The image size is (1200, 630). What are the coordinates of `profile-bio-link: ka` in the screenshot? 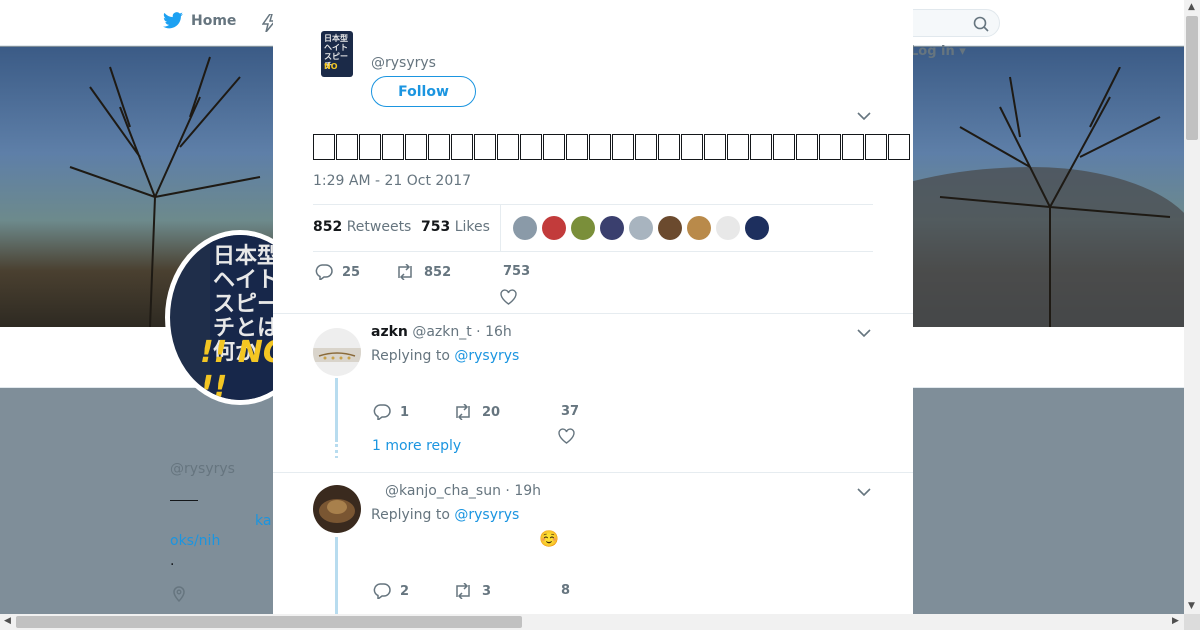 It's located at (263, 521).